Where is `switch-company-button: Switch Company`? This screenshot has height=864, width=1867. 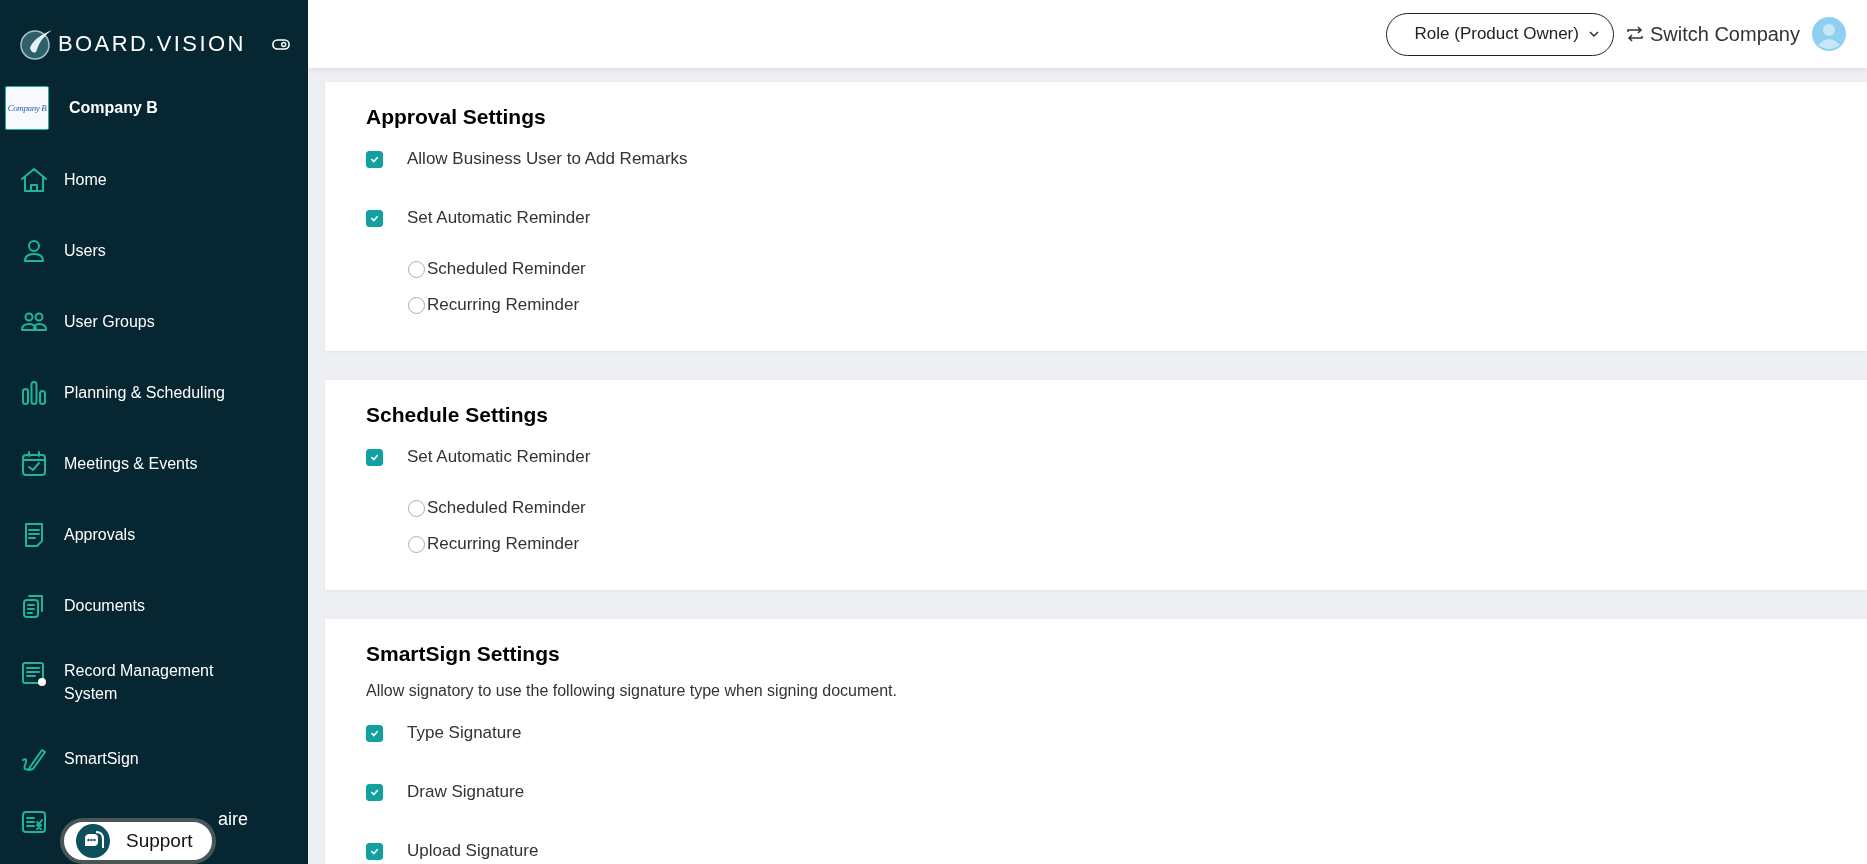
switch-company-button: Switch Company is located at coordinates (1712, 34).